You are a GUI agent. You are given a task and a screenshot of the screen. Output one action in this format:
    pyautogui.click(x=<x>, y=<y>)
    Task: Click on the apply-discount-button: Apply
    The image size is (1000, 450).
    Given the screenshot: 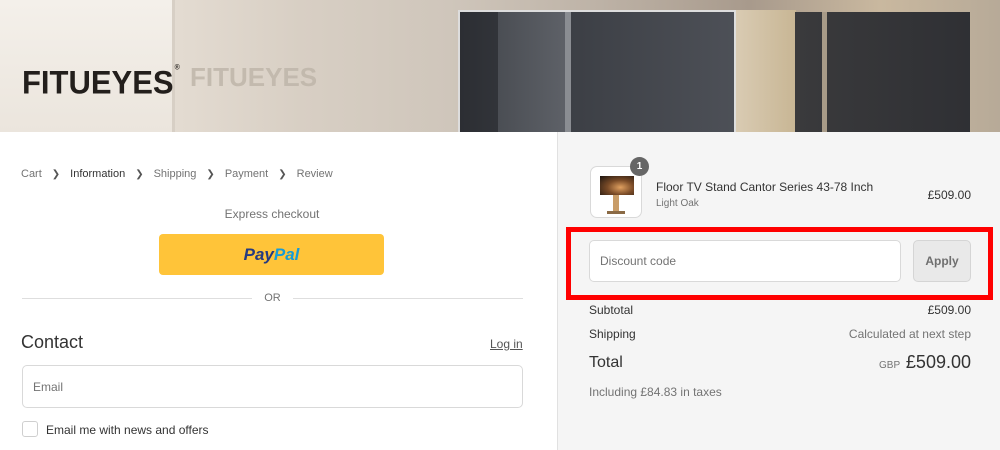 What is the action you would take?
    pyautogui.click(x=942, y=261)
    